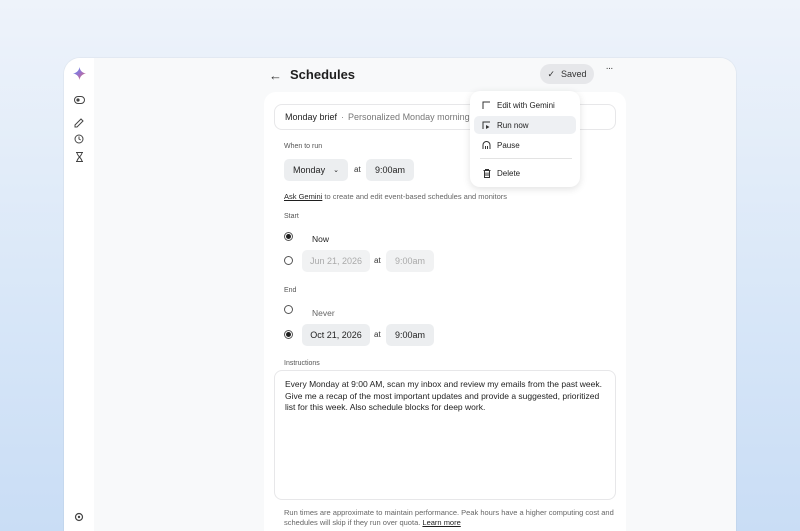  Describe the element at coordinates (377, 260) in the screenshot. I see `start-at-label: at` at that location.